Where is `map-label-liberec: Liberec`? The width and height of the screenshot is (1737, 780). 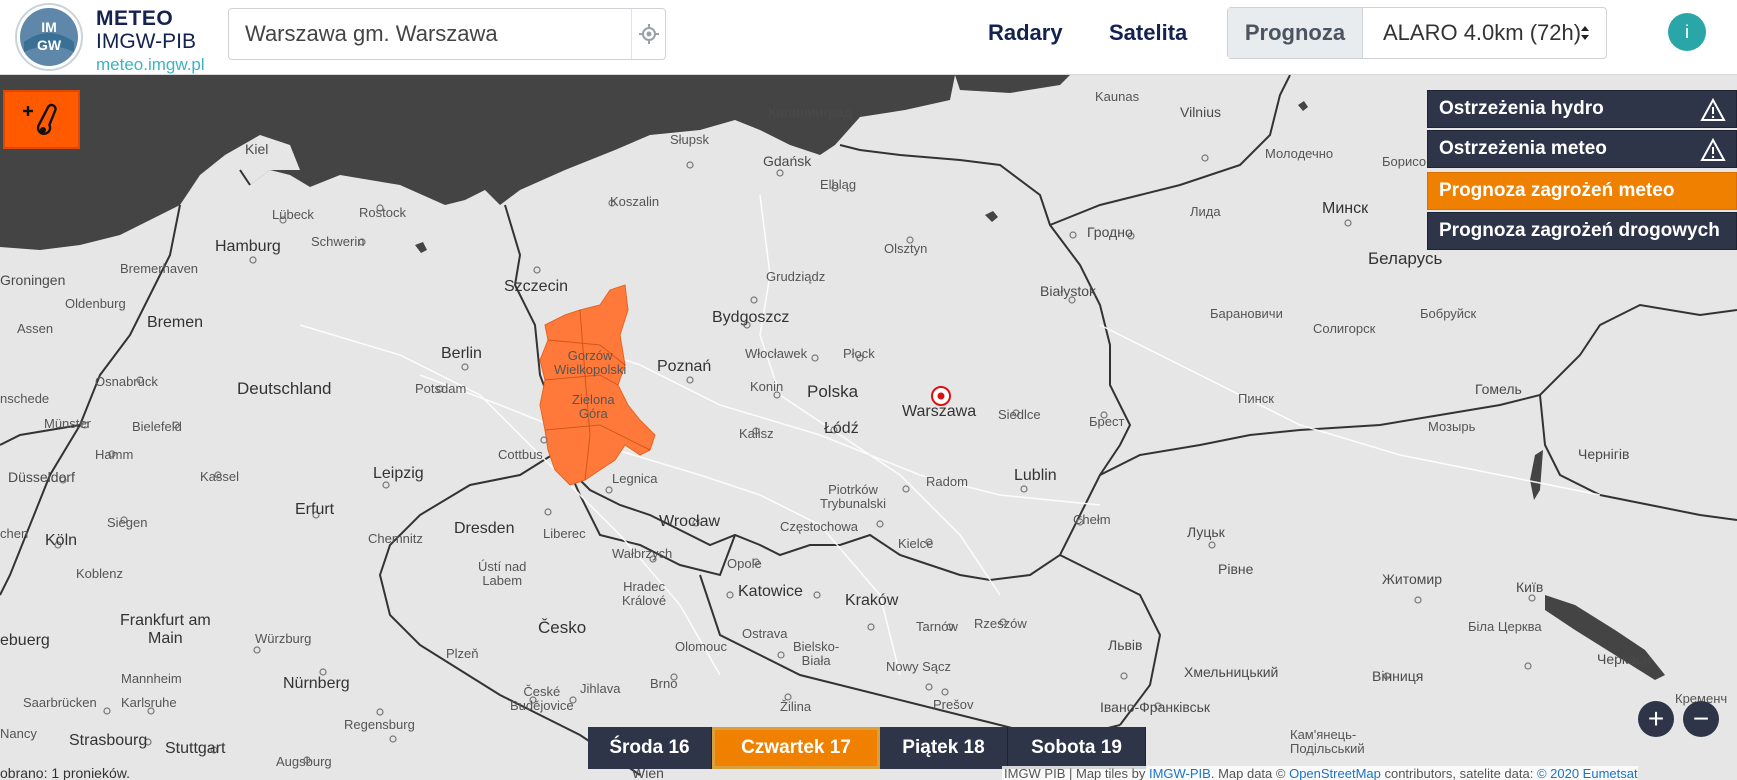
map-label-liberec: Liberec is located at coordinates (564, 533).